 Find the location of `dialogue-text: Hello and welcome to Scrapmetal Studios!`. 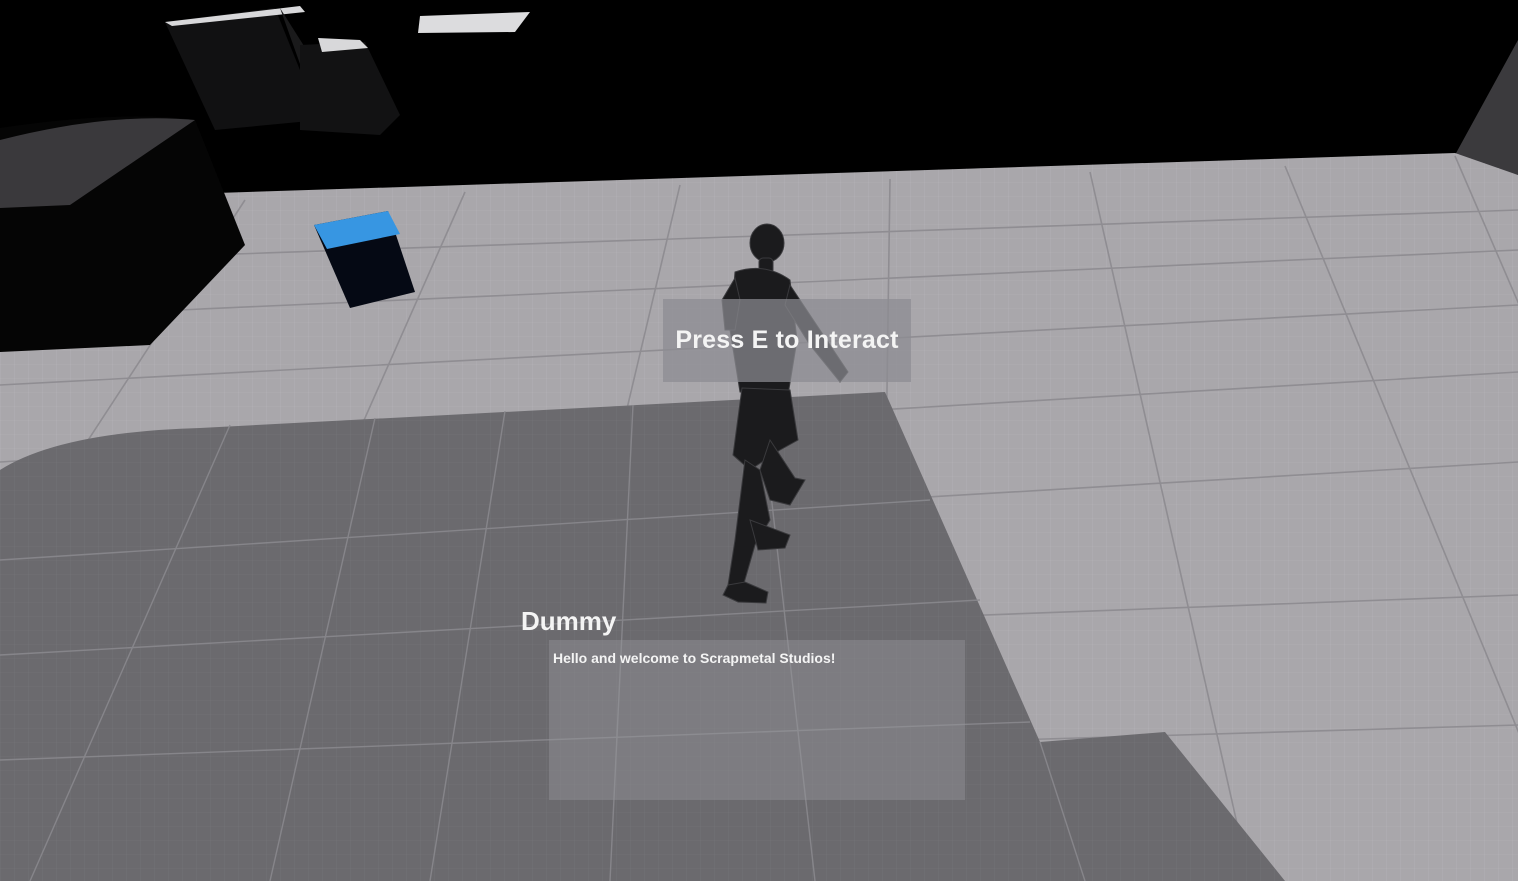

dialogue-text: Hello and welcome to Scrapmetal Studios! is located at coordinates (694, 658).